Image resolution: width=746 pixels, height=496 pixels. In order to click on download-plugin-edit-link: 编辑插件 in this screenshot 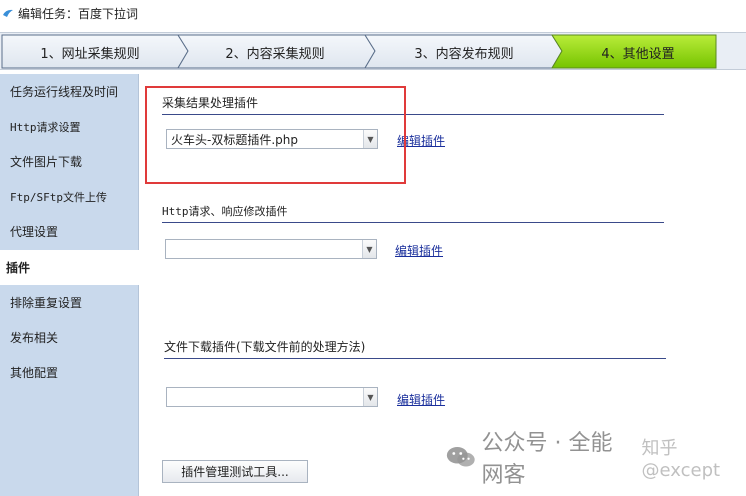, I will do `click(421, 399)`.